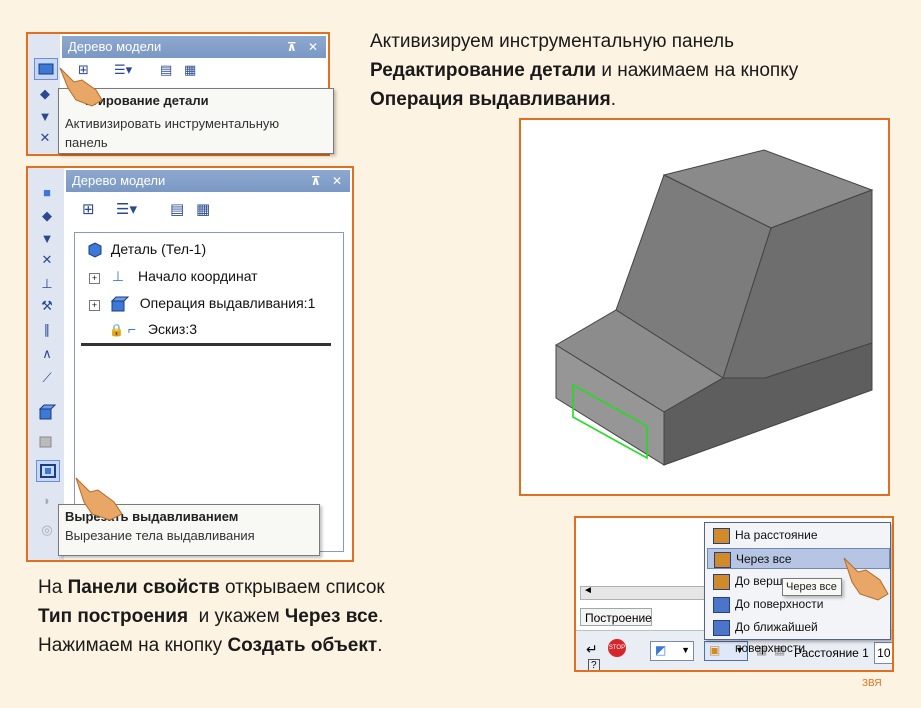 The width and height of the screenshot is (921, 708). What do you see at coordinates (208, 181) in the screenshot?
I see `panel-title-bar: Дерево модели ⊼ ✕` at bounding box center [208, 181].